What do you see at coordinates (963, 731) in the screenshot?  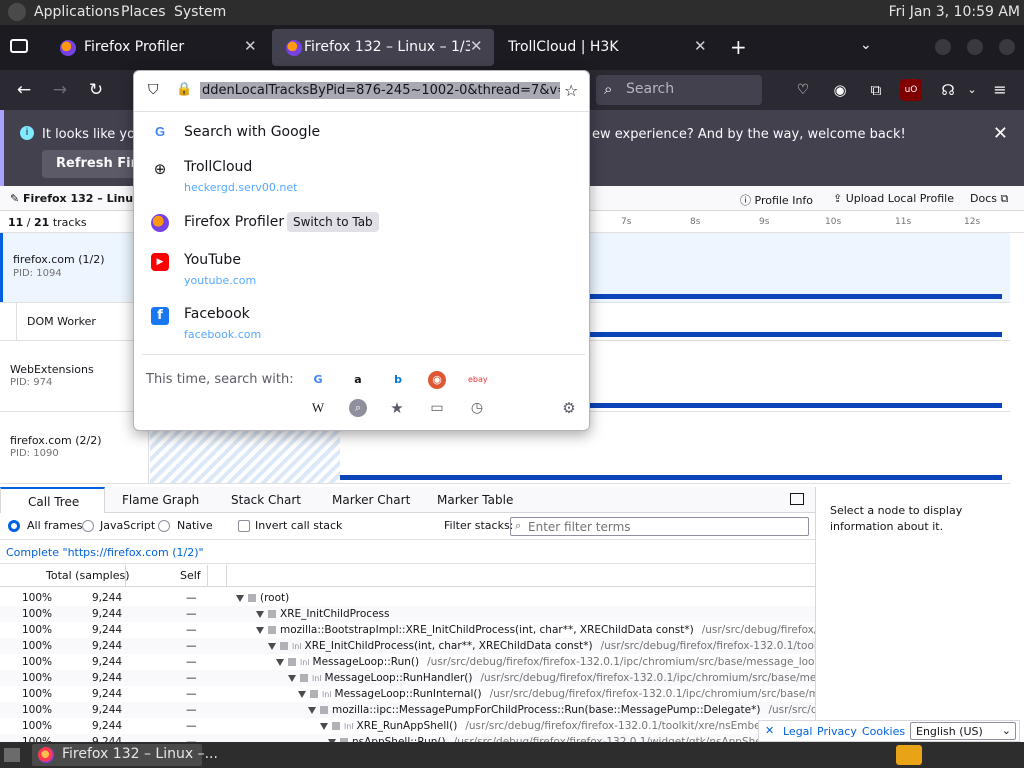 I see `language-select: English (US) ⌄` at bounding box center [963, 731].